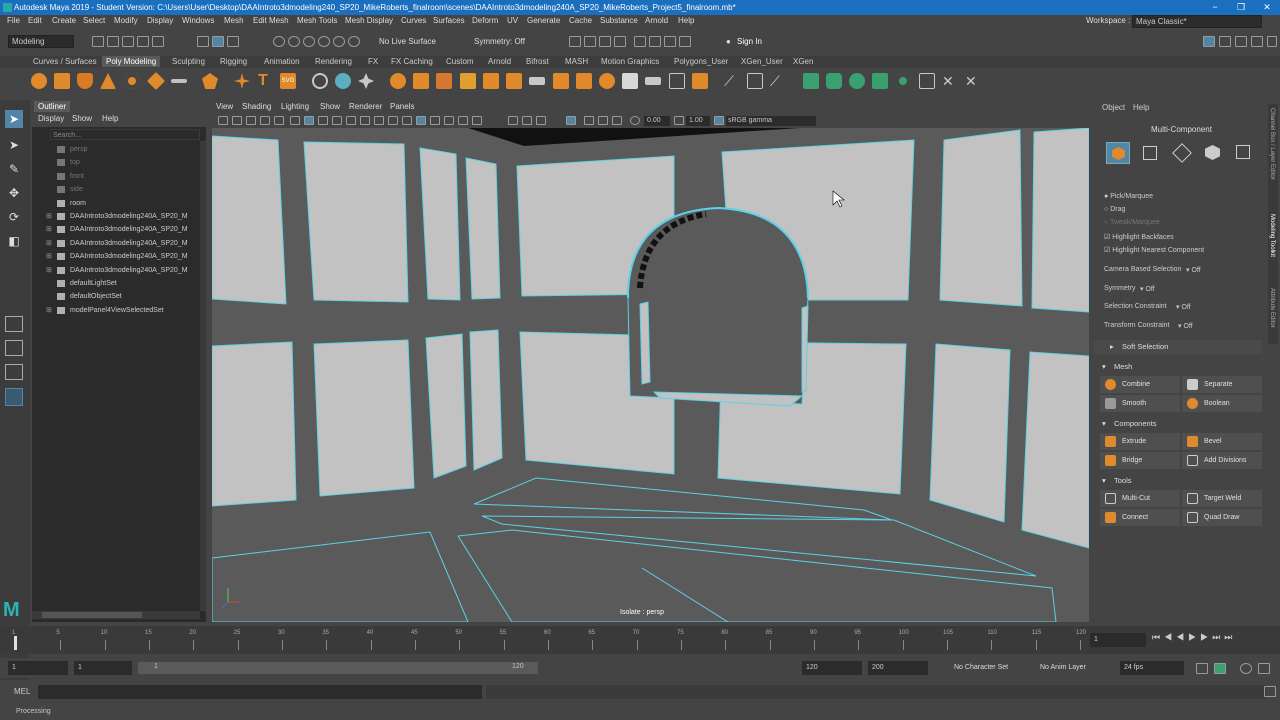 The width and height of the screenshot is (1280, 720). I want to click on menu-edit-mesh: Edit Mesh, so click(271, 20).